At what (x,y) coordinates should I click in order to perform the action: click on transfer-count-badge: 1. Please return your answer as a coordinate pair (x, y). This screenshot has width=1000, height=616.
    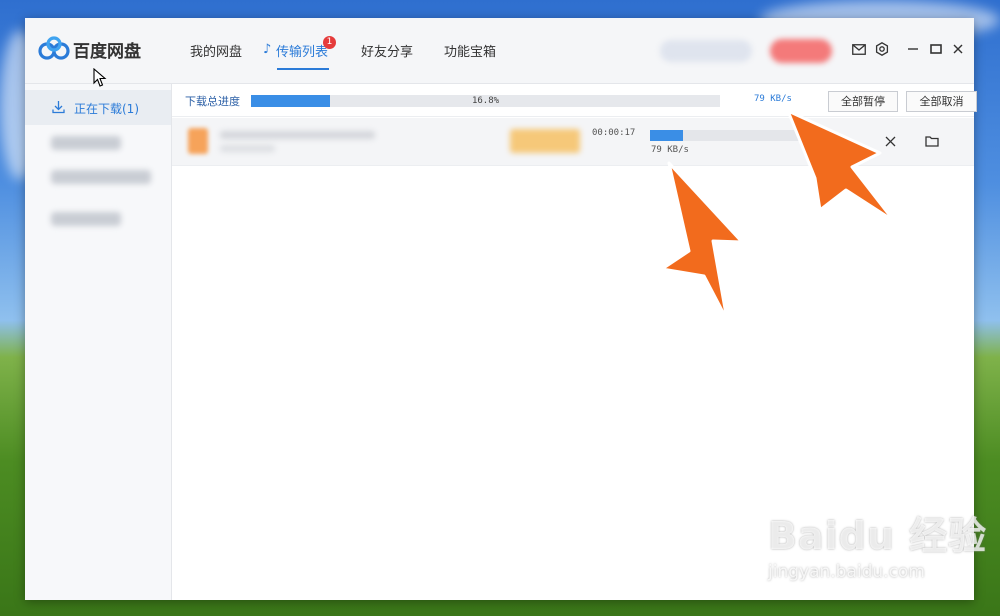
    Looking at the image, I should click on (329, 42).